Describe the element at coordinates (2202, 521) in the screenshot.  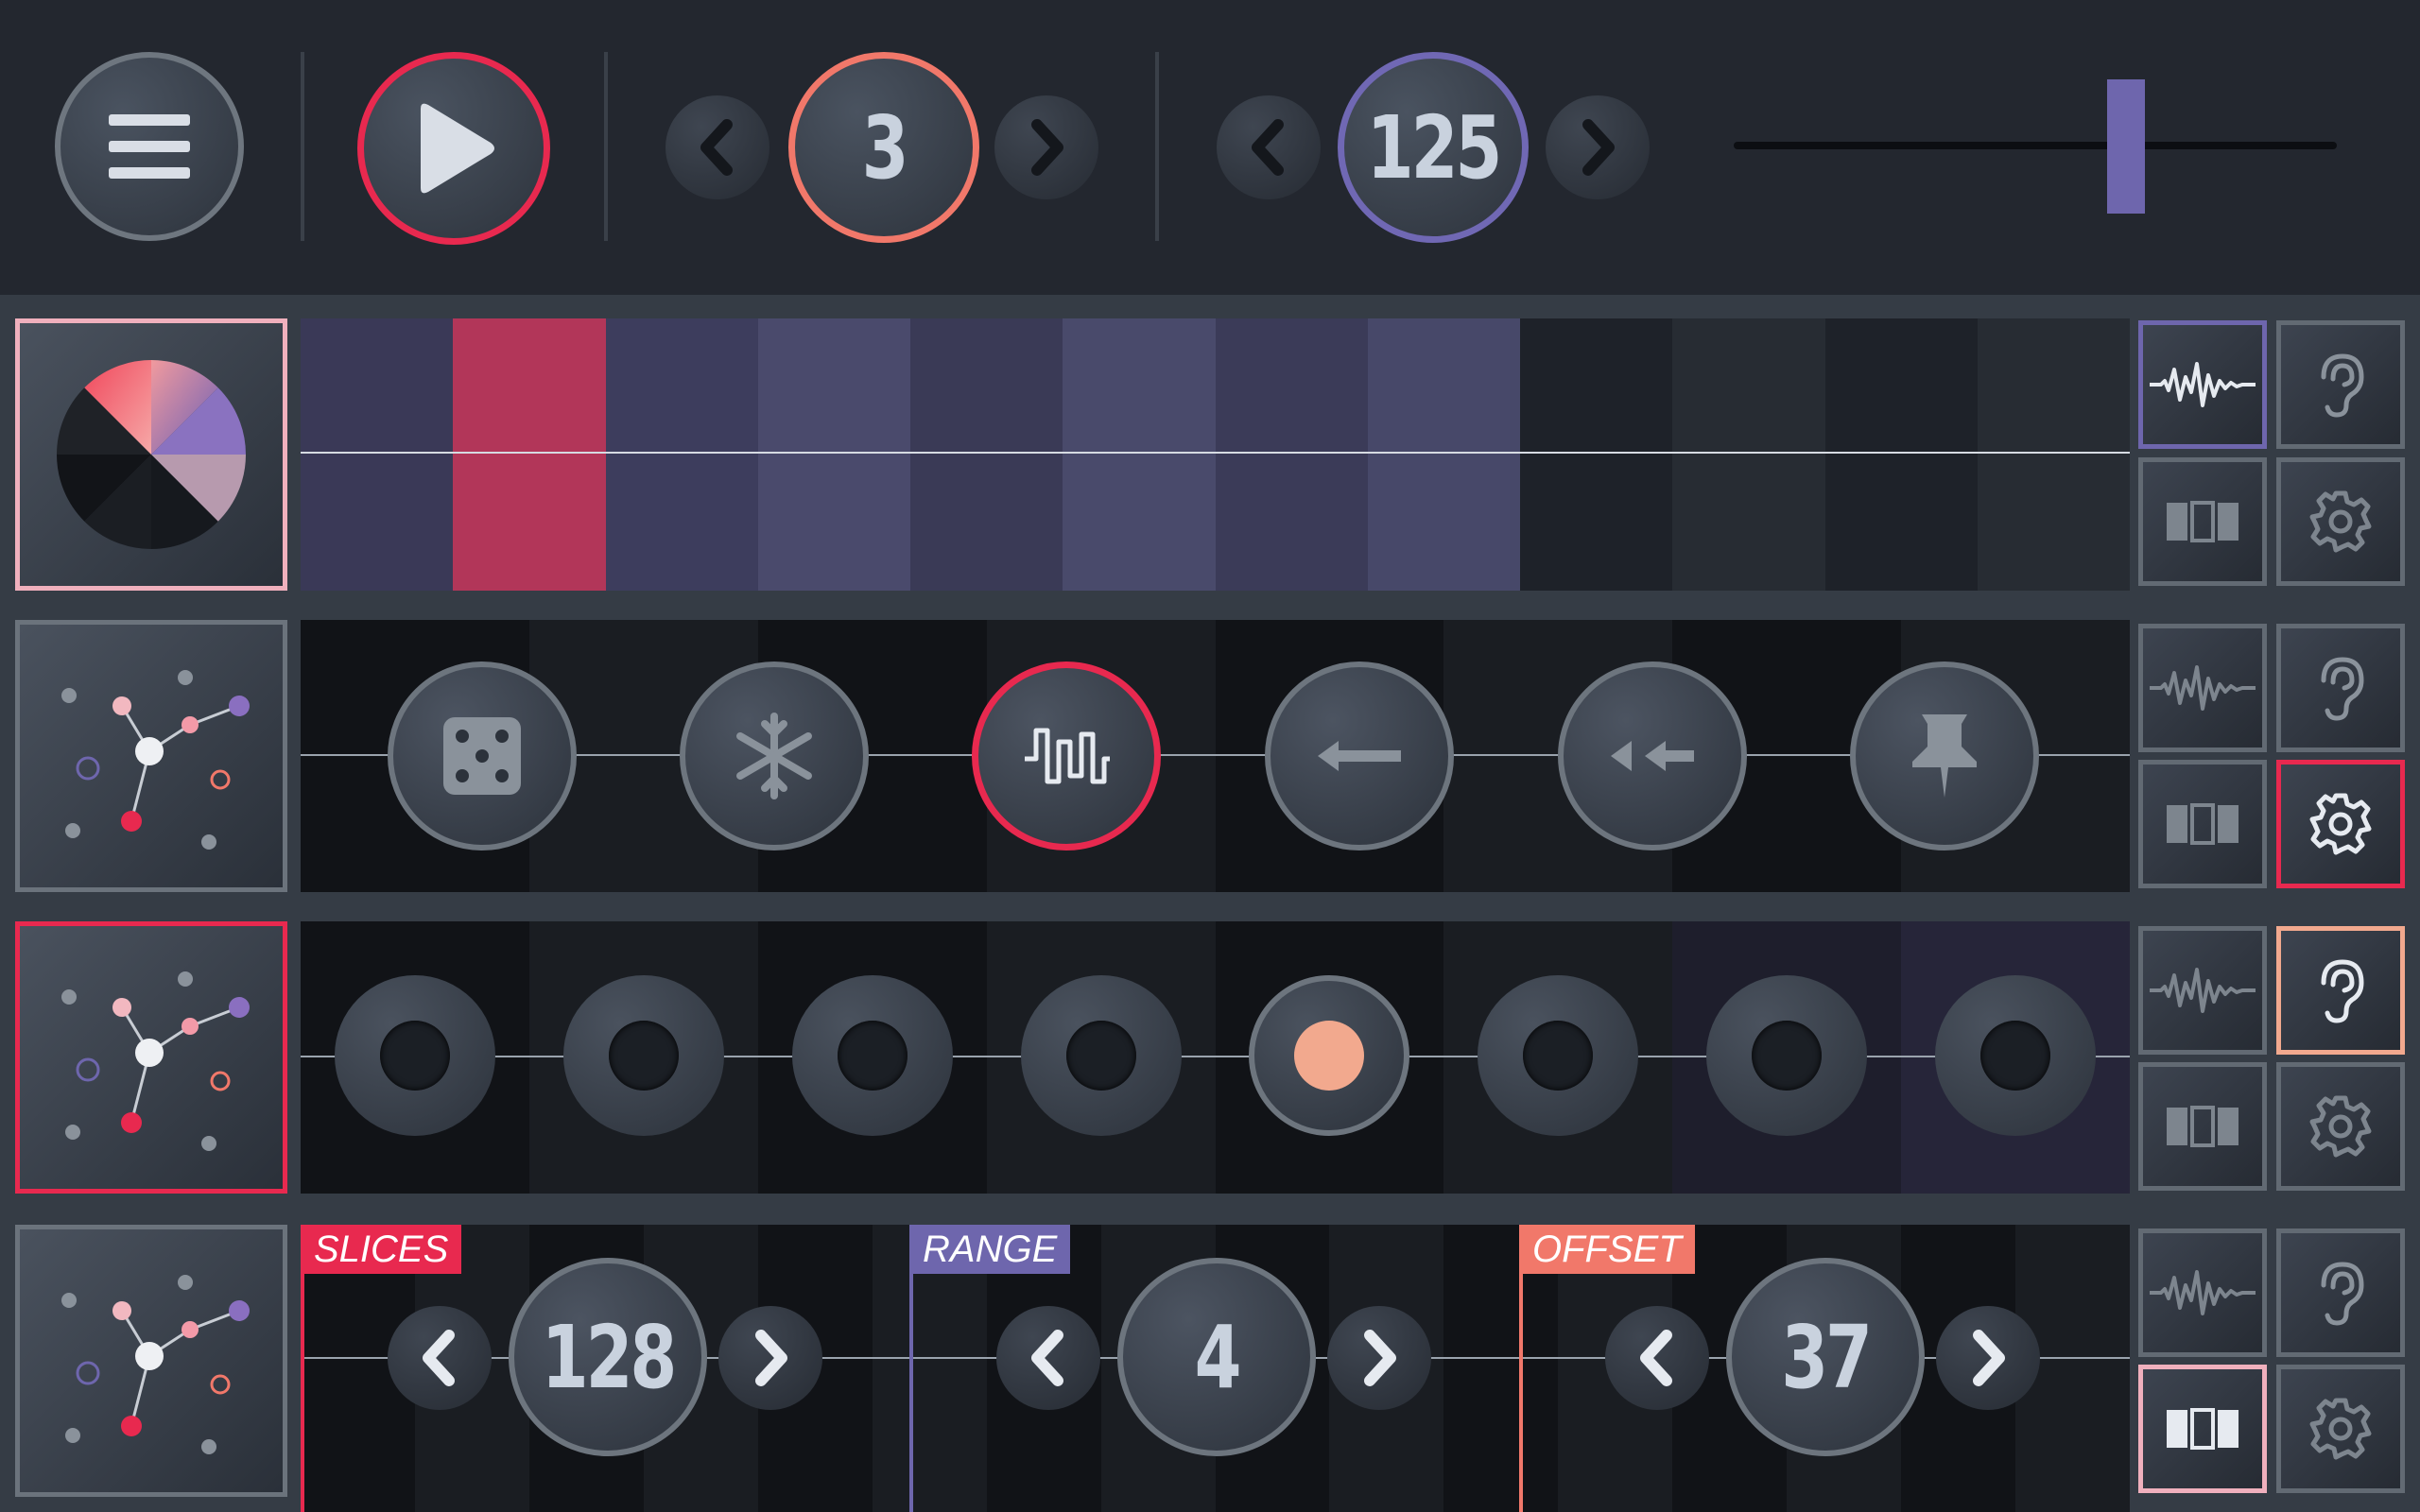
I see `track-1-split-button` at that location.